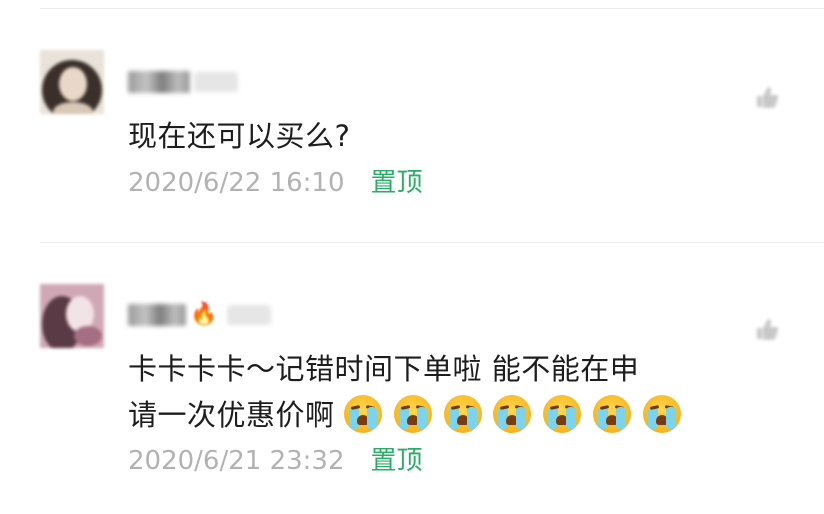 The image size is (824, 514). I want to click on emoji-row, so click(509, 414).